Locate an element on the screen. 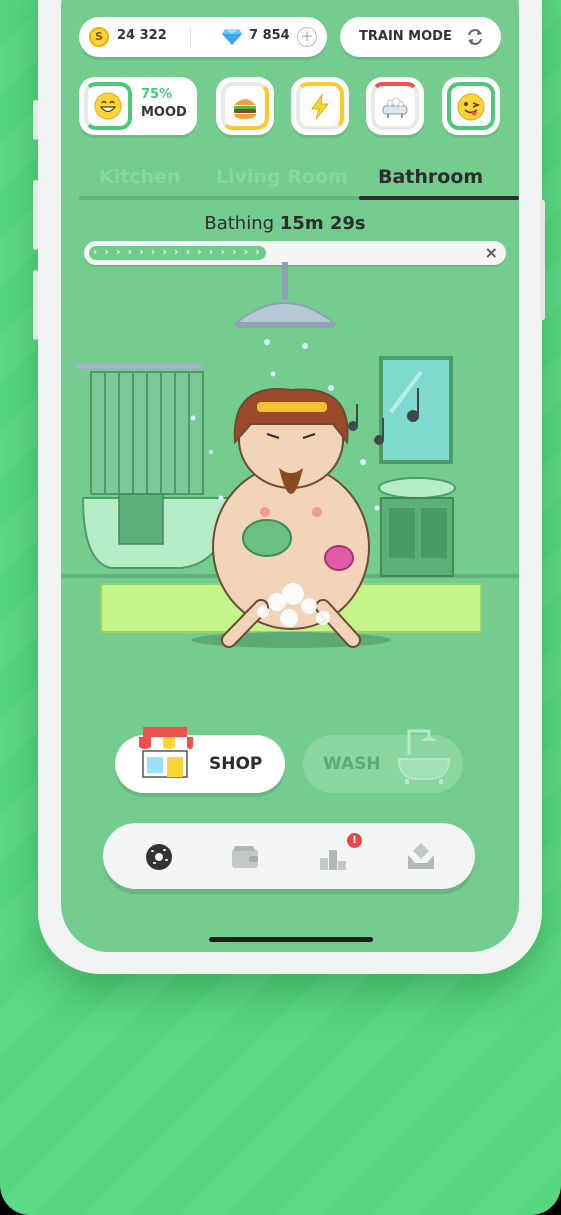  bathtub-icon is located at coordinates (395, 107).